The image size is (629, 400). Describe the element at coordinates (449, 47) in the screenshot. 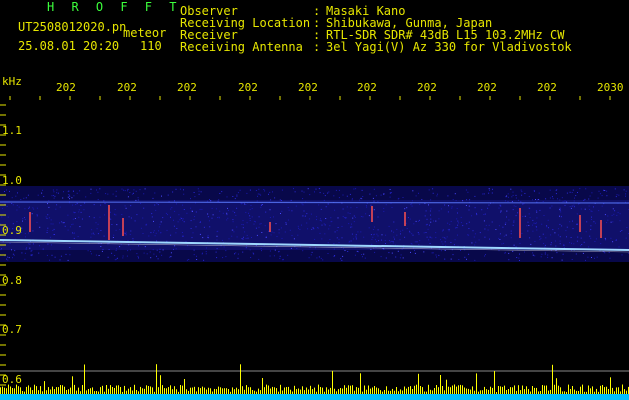

I see `antenna-value: 3el Yagi(V) Az 330 for Vladivostok` at that location.